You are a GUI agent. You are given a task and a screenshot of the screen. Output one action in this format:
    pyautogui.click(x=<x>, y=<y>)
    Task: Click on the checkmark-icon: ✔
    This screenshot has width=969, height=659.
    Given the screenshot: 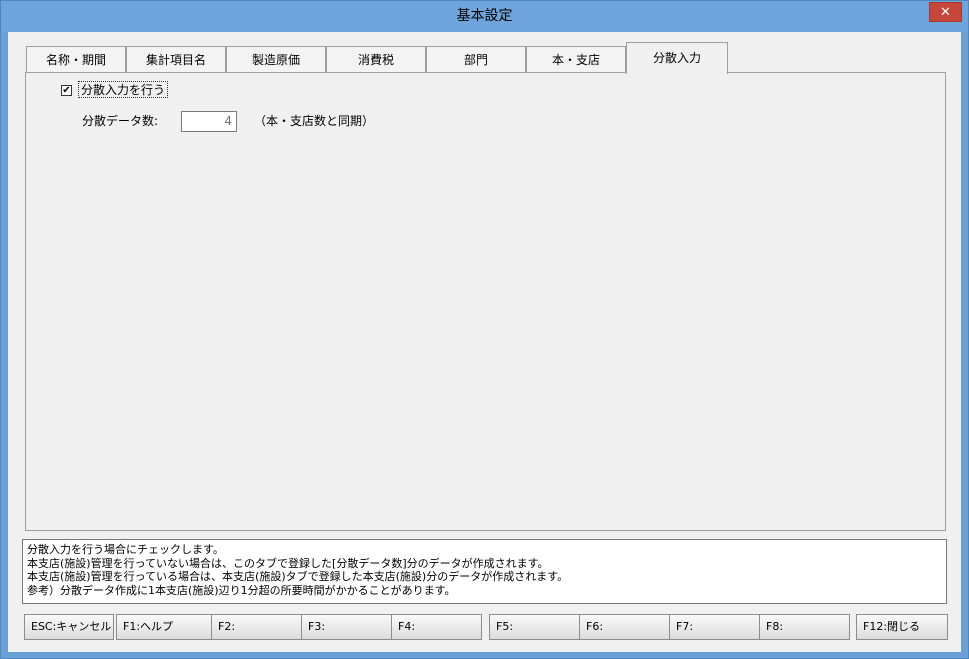 What is the action you would take?
    pyautogui.click(x=66, y=90)
    